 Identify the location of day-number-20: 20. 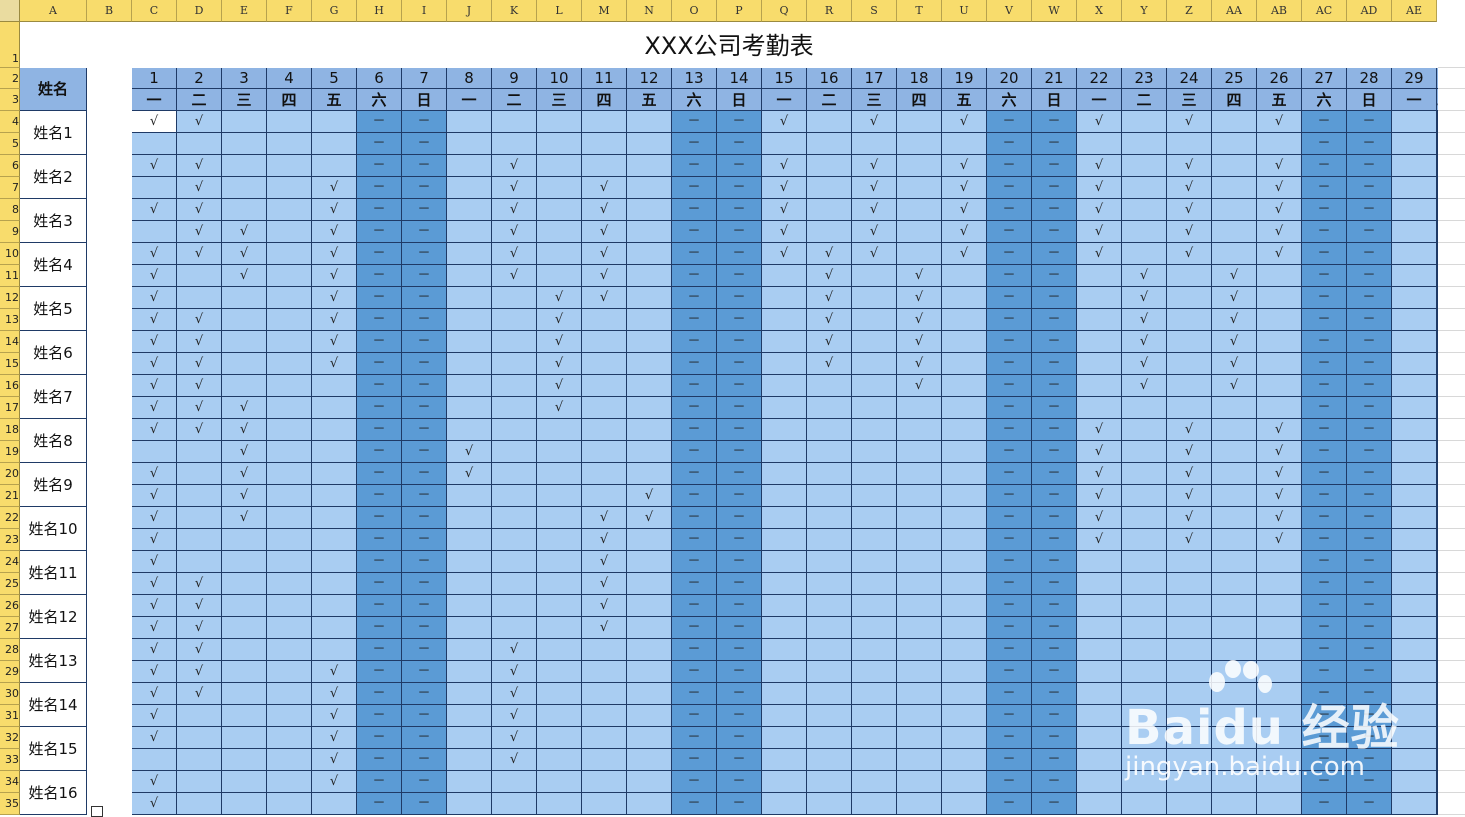
(1009, 78).